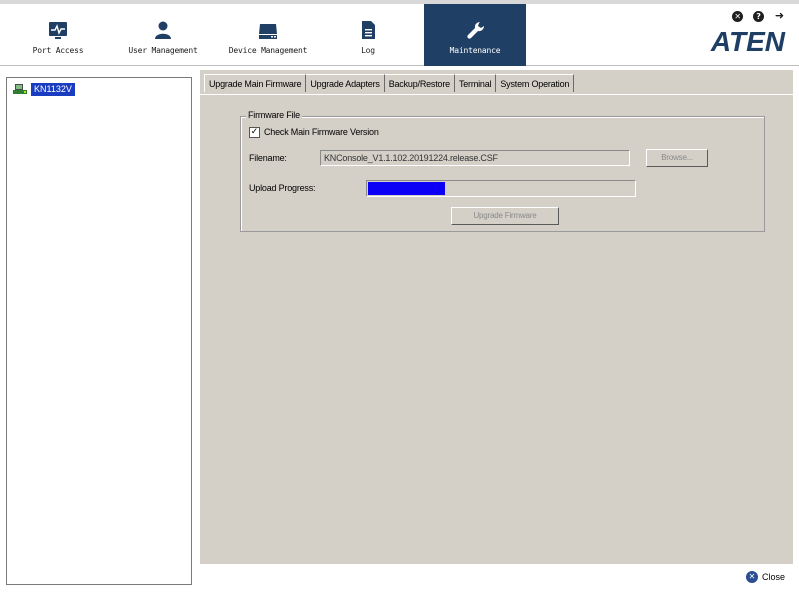 Image resolution: width=799 pixels, height=592 pixels. What do you see at coordinates (475, 158) in the screenshot?
I see `filename-field: KNConsole_V1.1.102.20191224.release.CSF` at bounding box center [475, 158].